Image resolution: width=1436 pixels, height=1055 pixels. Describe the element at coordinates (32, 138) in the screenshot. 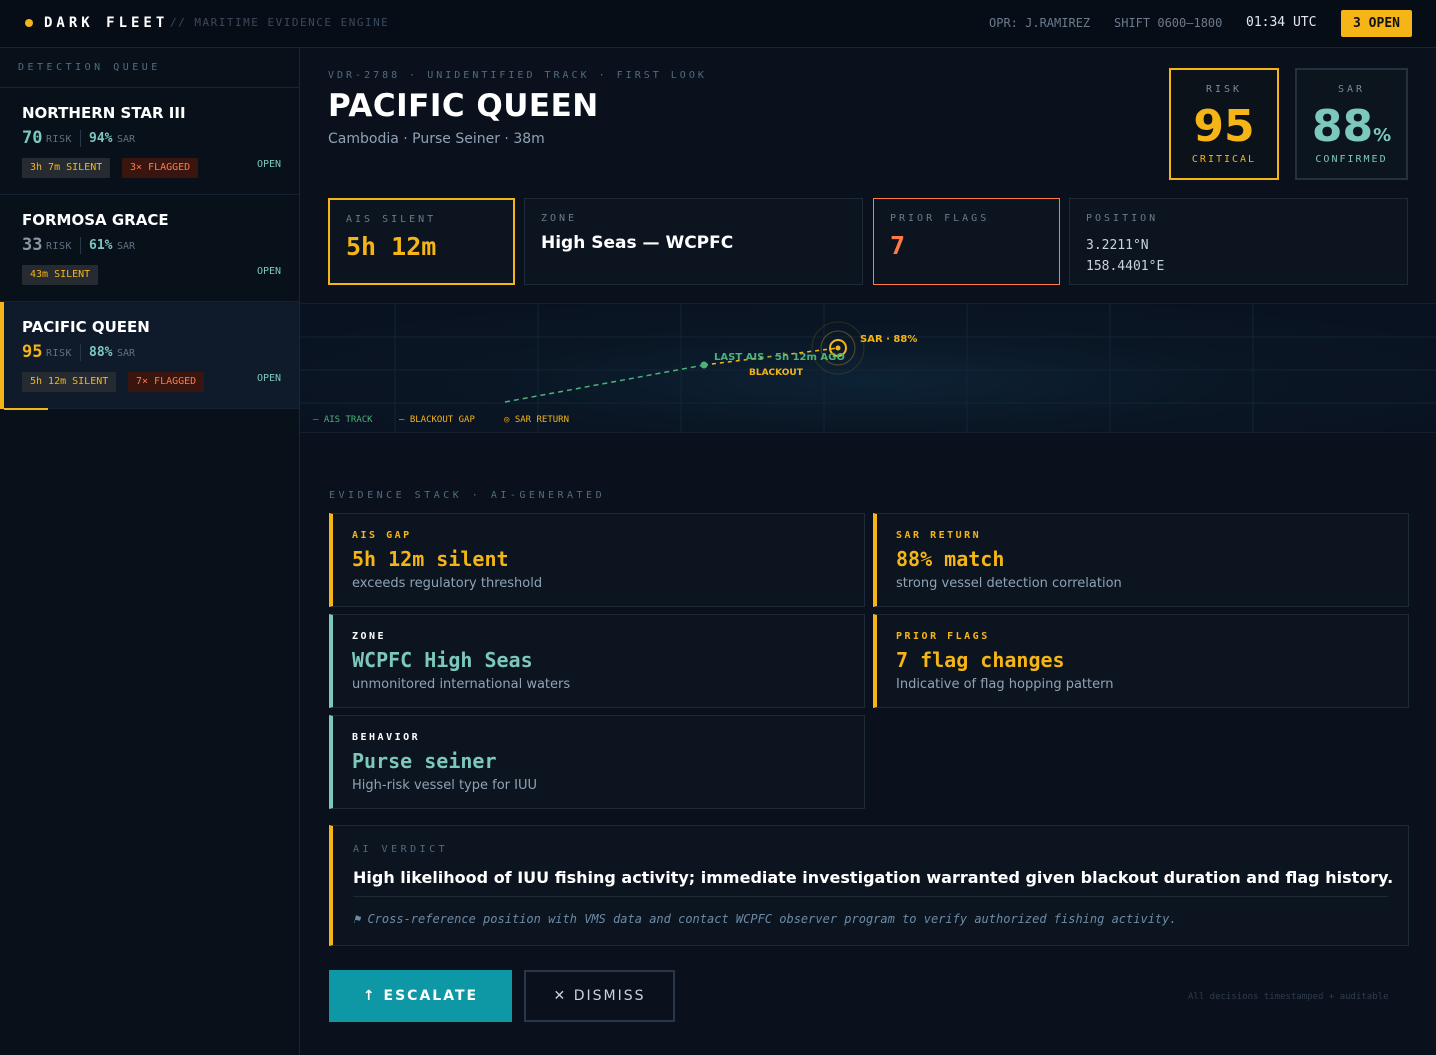

I see `vessel-risk: 70` at that location.